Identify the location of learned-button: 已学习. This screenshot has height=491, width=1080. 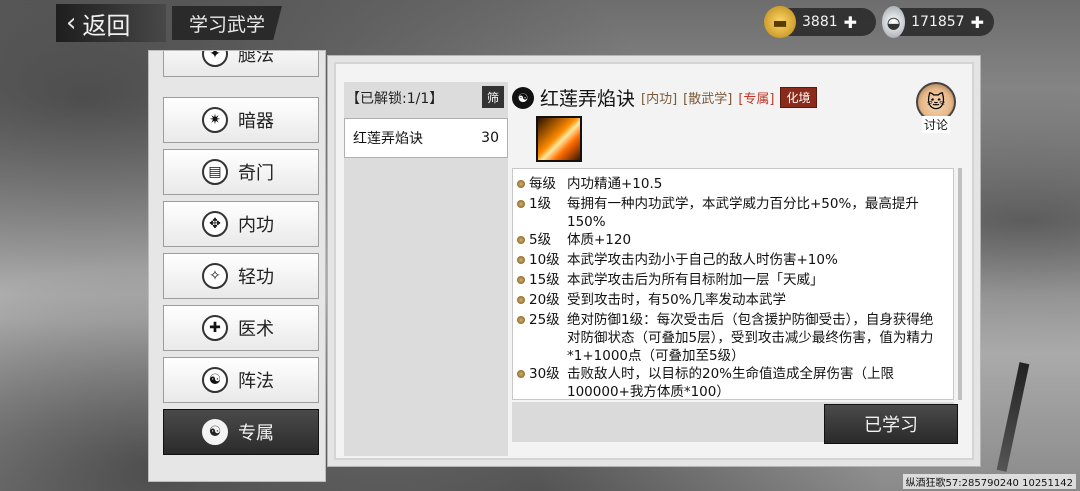
(891, 424).